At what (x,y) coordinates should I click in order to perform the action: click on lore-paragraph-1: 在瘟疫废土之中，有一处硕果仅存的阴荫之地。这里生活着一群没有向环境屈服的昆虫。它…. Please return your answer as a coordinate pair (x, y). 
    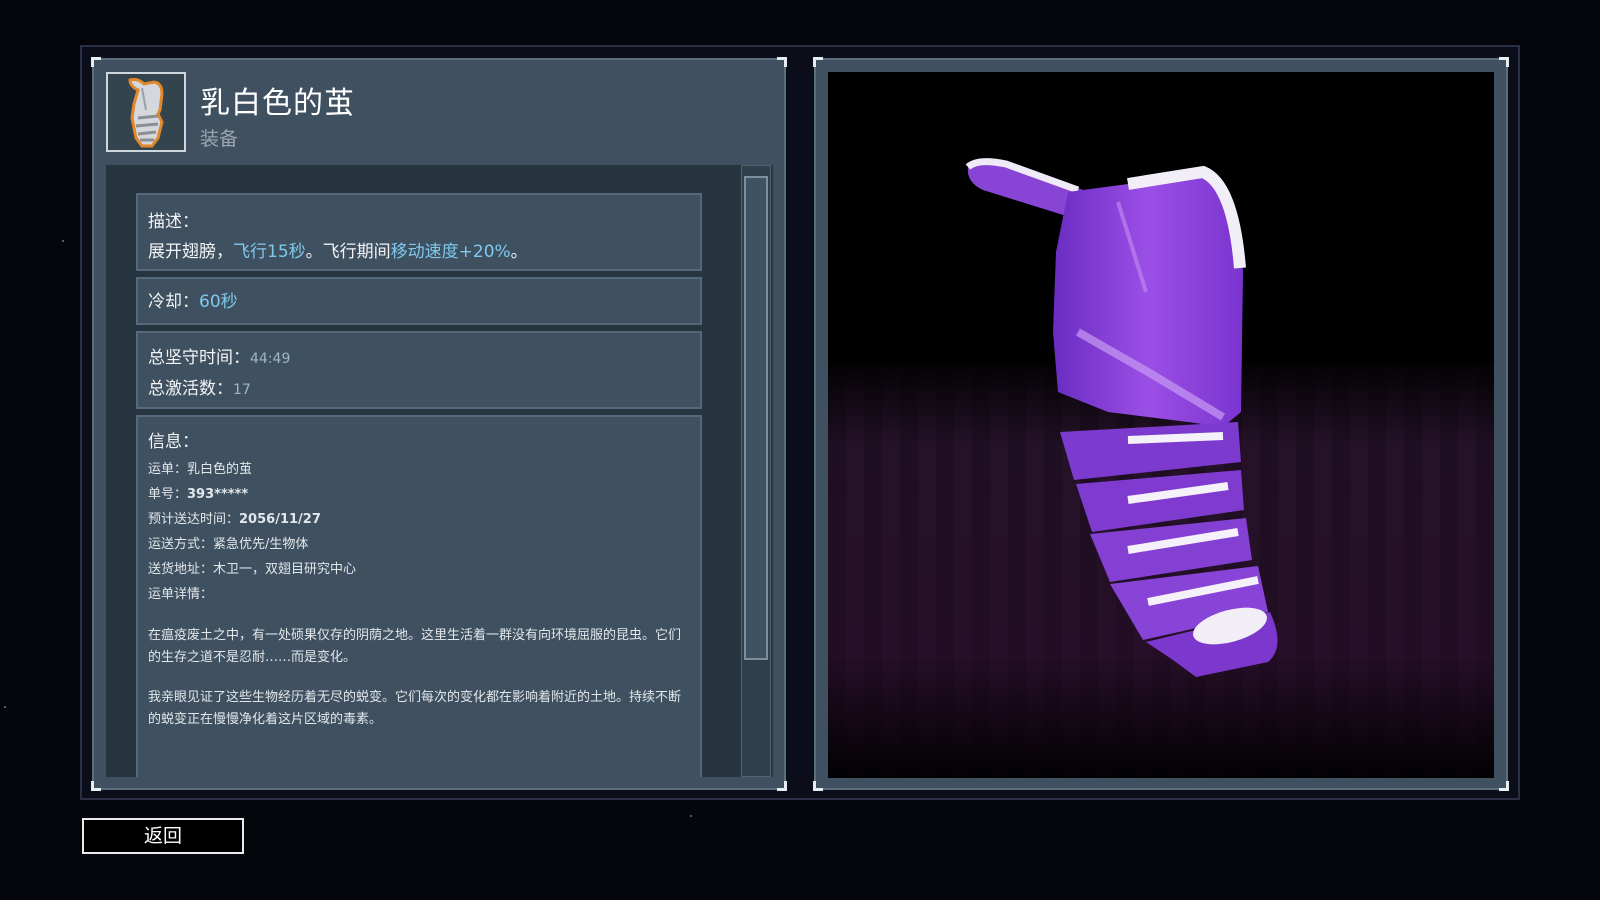
    Looking at the image, I should click on (415, 646).